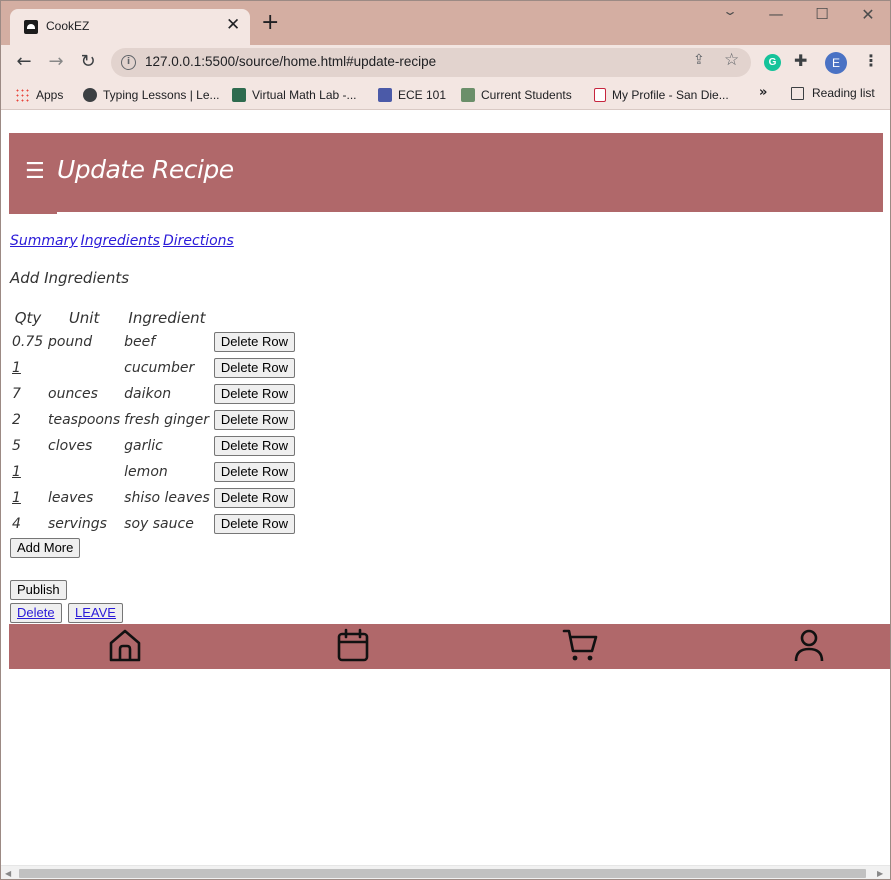 Image resolution: width=891 pixels, height=880 pixels. I want to click on tab-title: CookEZ, so click(68, 26).